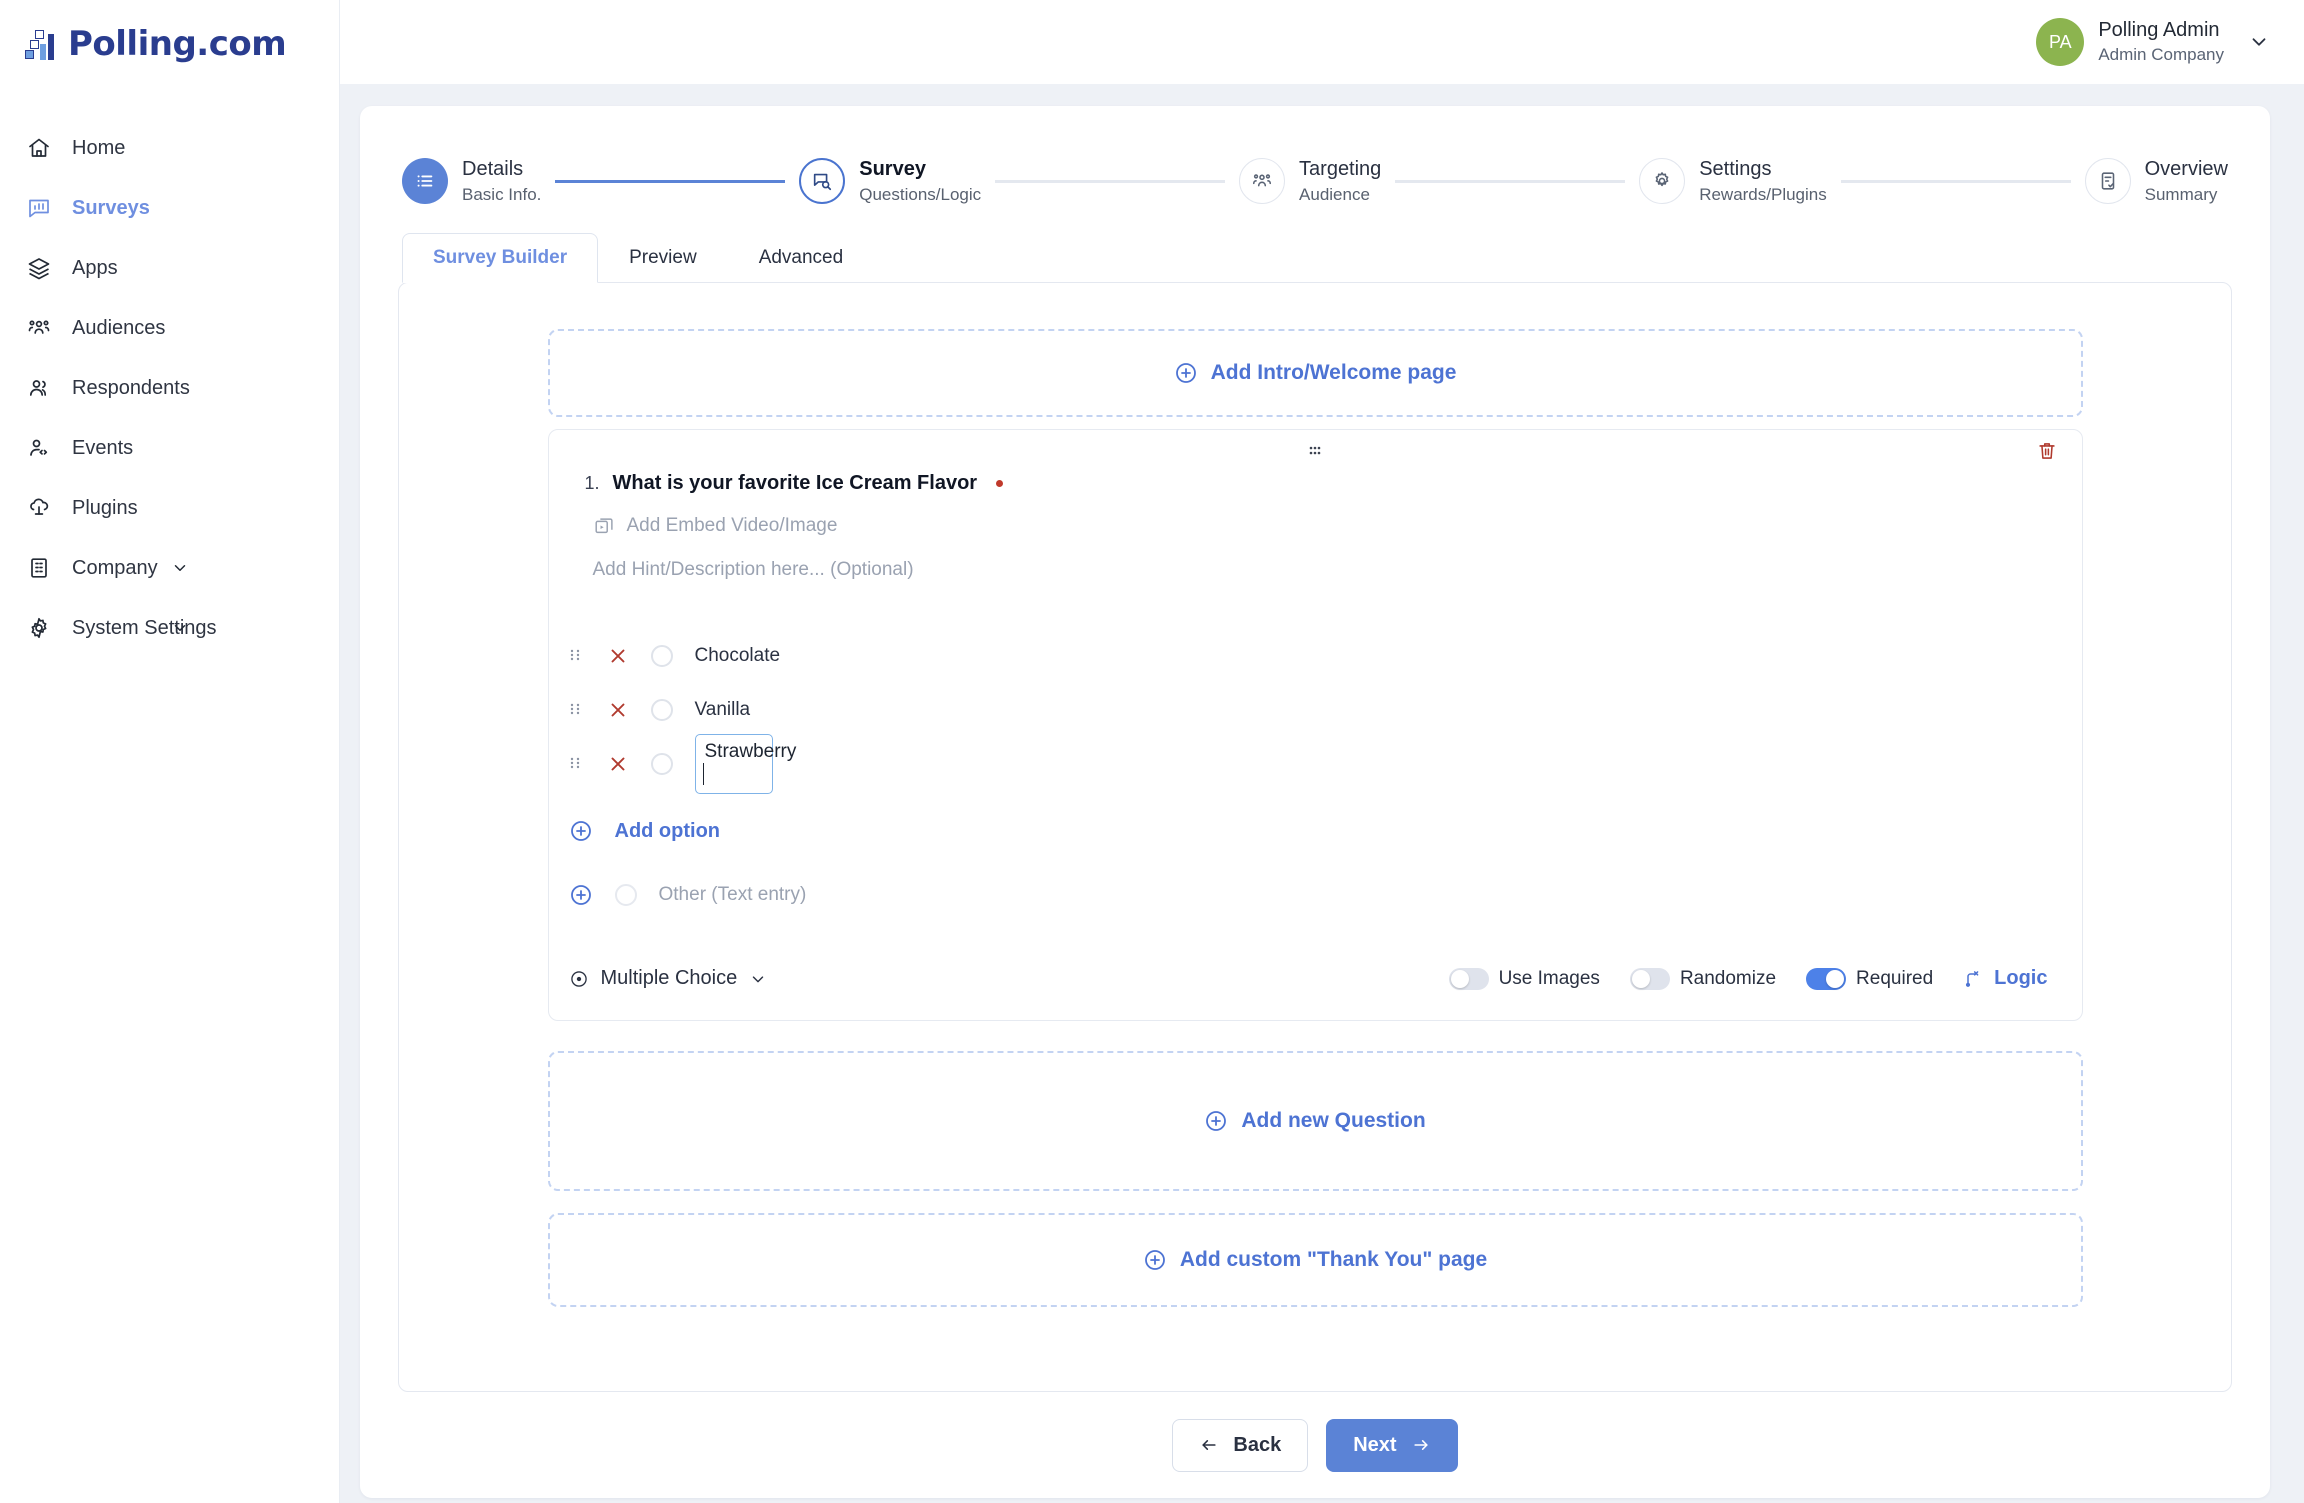 The width and height of the screenshot is (2304, 1503). What do you see at coordinates (103, 447) in the screenshot?
I see `sidebar-item-label: Events` at bounding box center [103, 447].